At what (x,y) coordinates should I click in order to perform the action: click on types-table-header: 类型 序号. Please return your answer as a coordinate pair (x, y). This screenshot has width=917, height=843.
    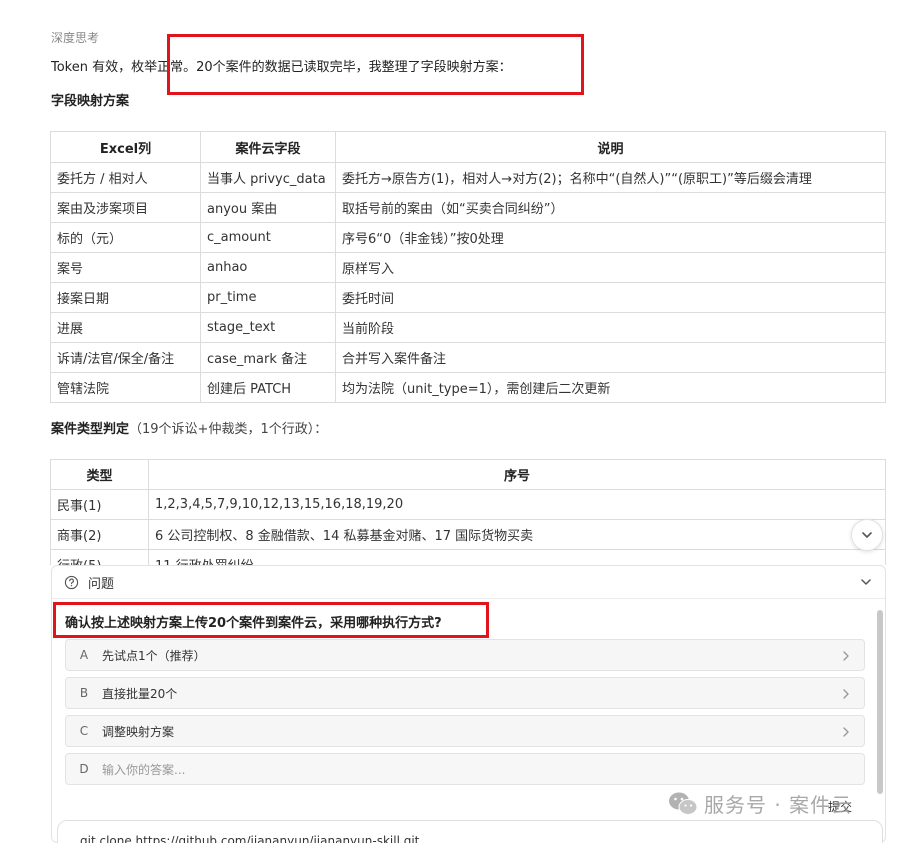
    Looking at the image, I should click on (468, 474).